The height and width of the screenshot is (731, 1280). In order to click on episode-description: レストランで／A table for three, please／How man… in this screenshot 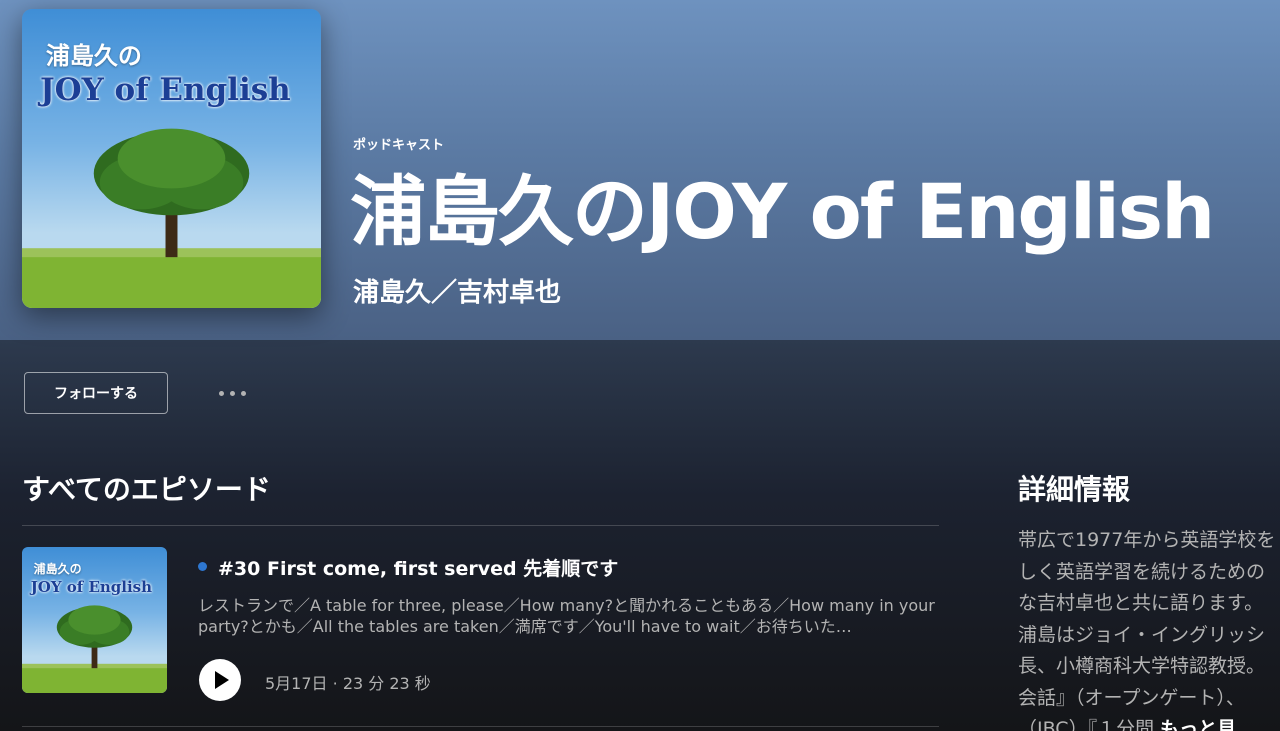, I will do `click(566, 616)`.